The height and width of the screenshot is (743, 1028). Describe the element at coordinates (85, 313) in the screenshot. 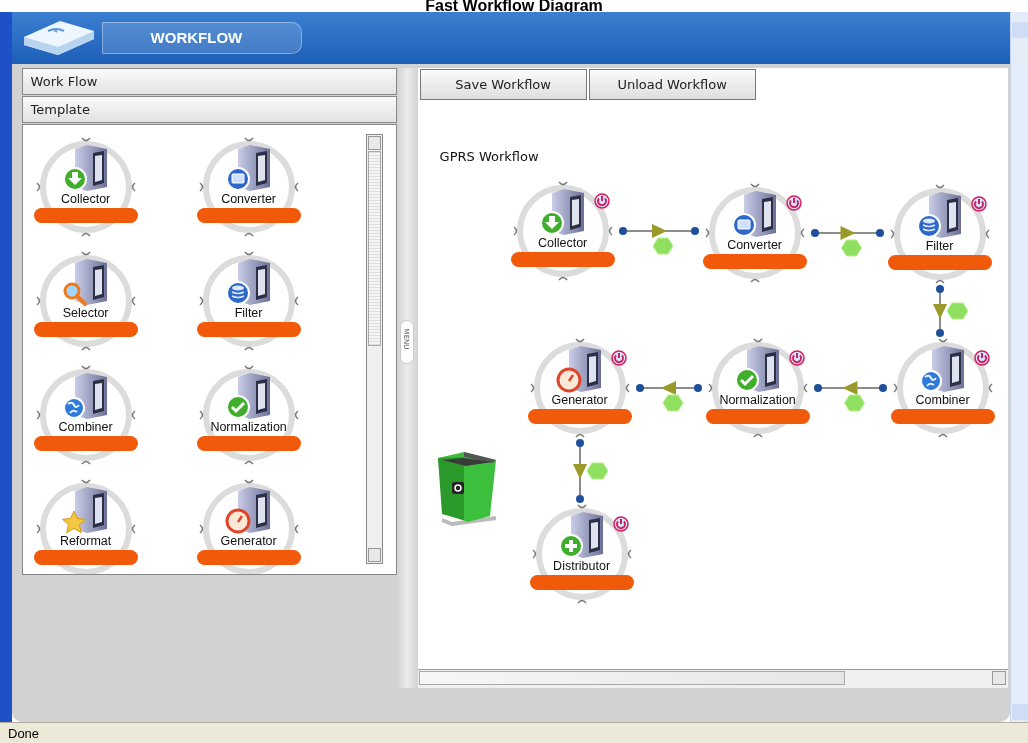

I see `node-label: Selector` at that location.